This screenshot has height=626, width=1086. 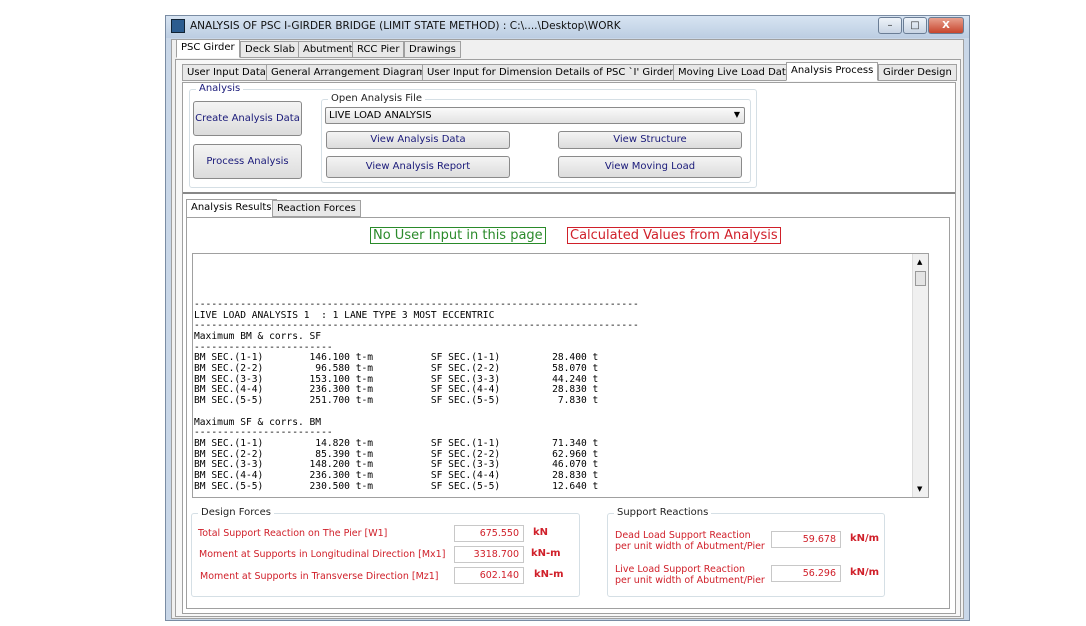 I want to click on view-moving-load-button: View Moving Load, so click(x=650, y=167).